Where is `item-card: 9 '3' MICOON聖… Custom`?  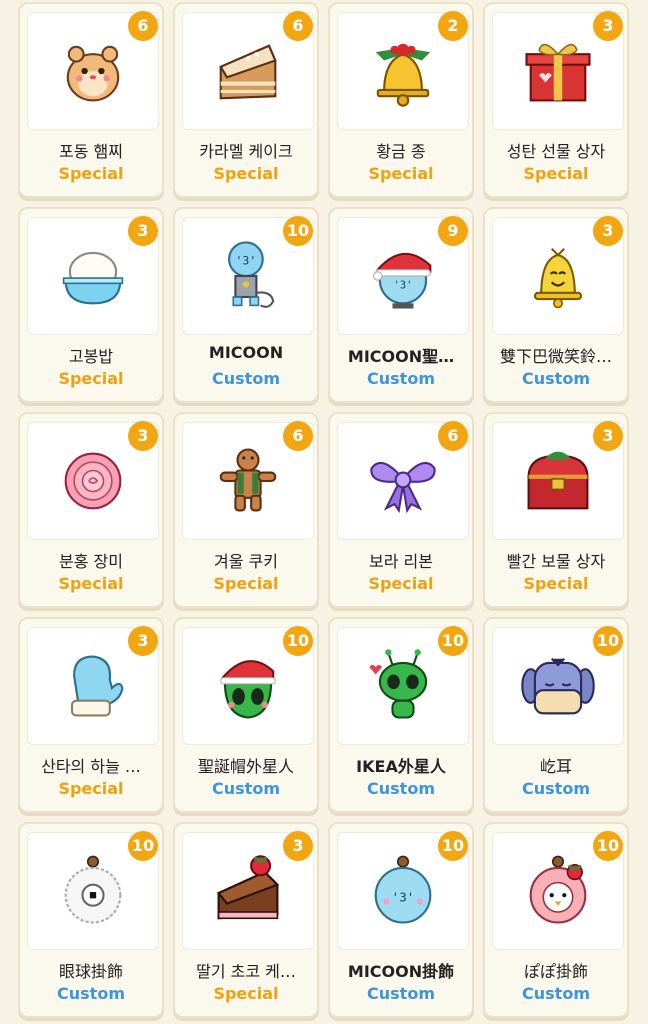
item-card: 9 '3' MICOON聖… Custom is located at coordinates (401, 305).